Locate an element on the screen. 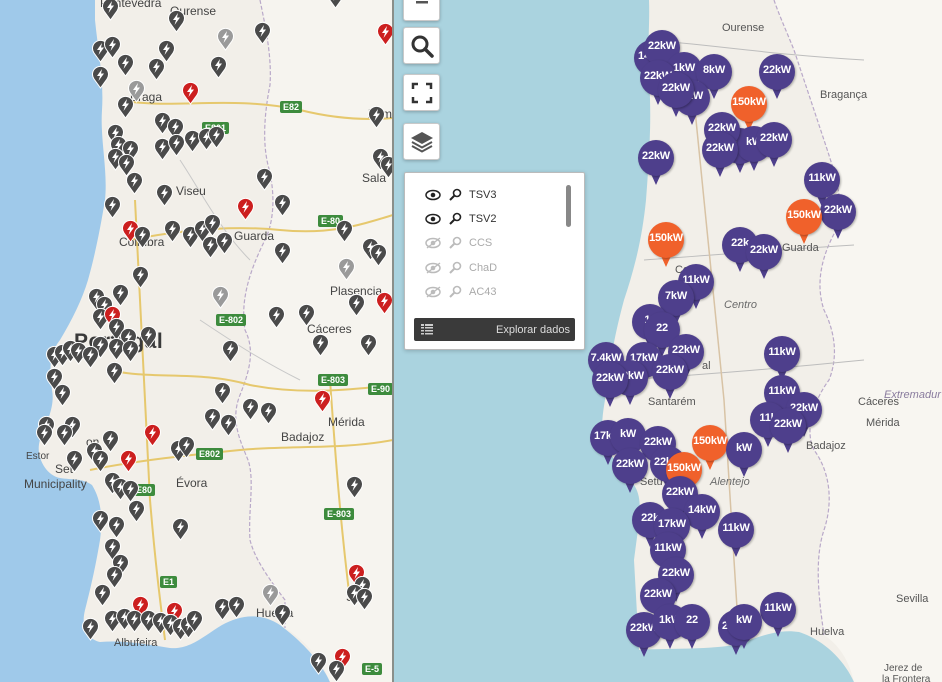 The height and width of the screenshot is (682, 942). layer-item: TSV3 is located at coordinates (461, 195).